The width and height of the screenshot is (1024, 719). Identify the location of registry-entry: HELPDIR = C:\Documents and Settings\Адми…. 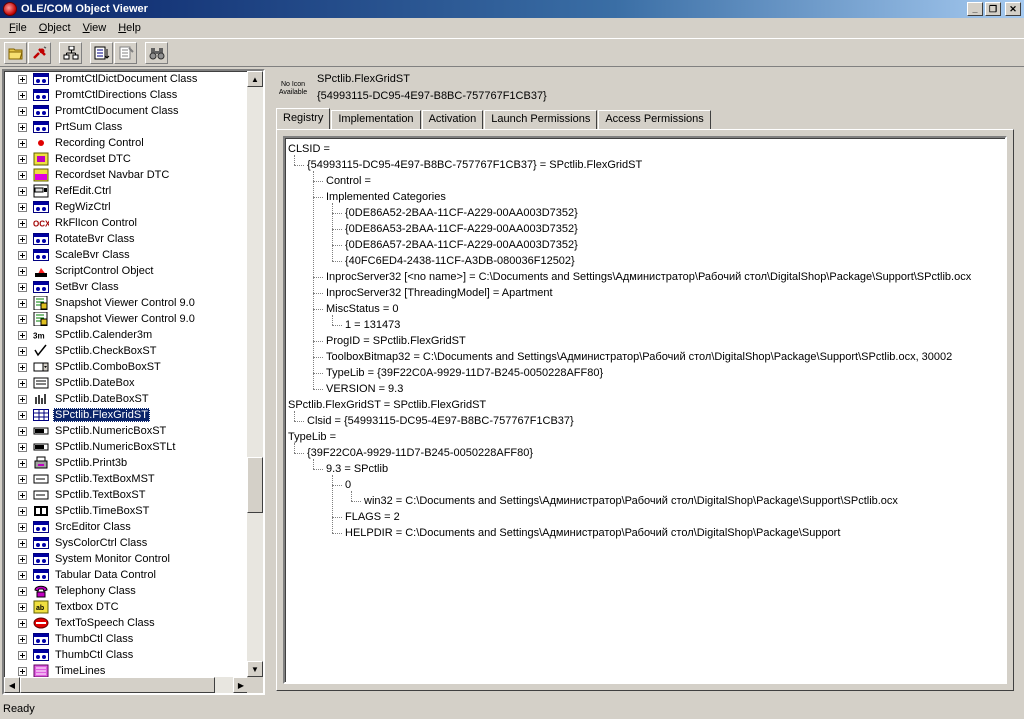
(645, 533).